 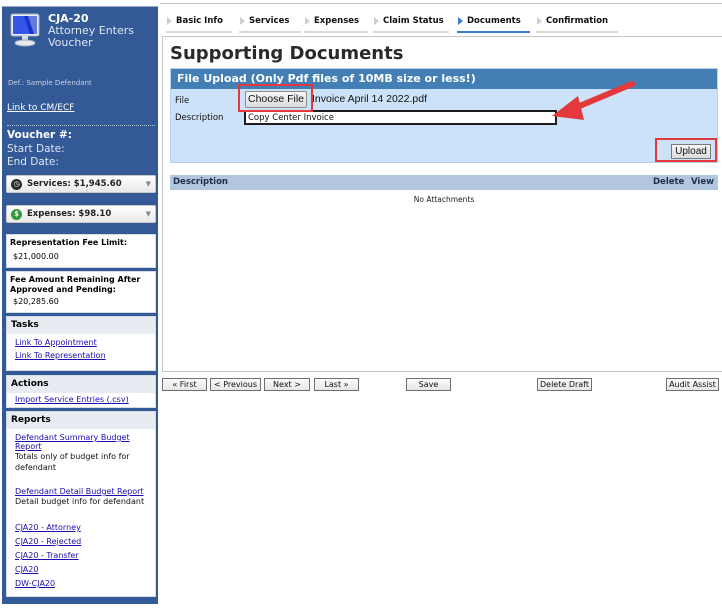 I want to click on attachments-table-header: Description Delete View, so click(x=444, y=182).